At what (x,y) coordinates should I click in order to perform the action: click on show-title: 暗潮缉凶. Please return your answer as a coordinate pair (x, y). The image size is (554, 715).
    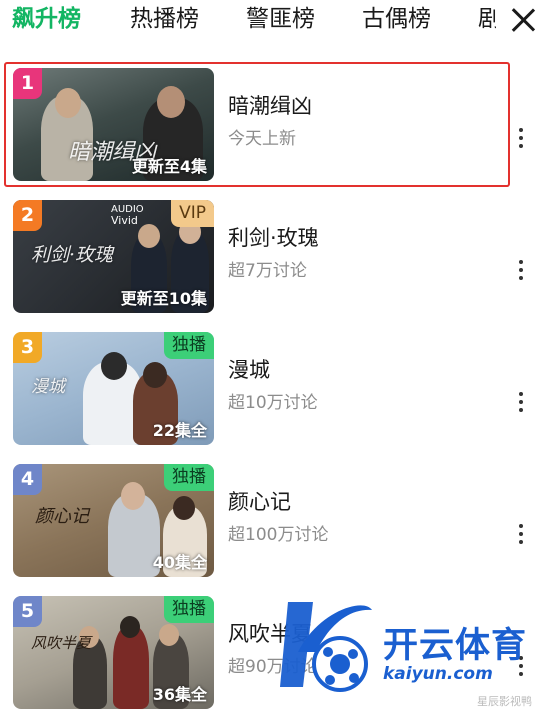
    Looking at the image, I should click on (270, 105).